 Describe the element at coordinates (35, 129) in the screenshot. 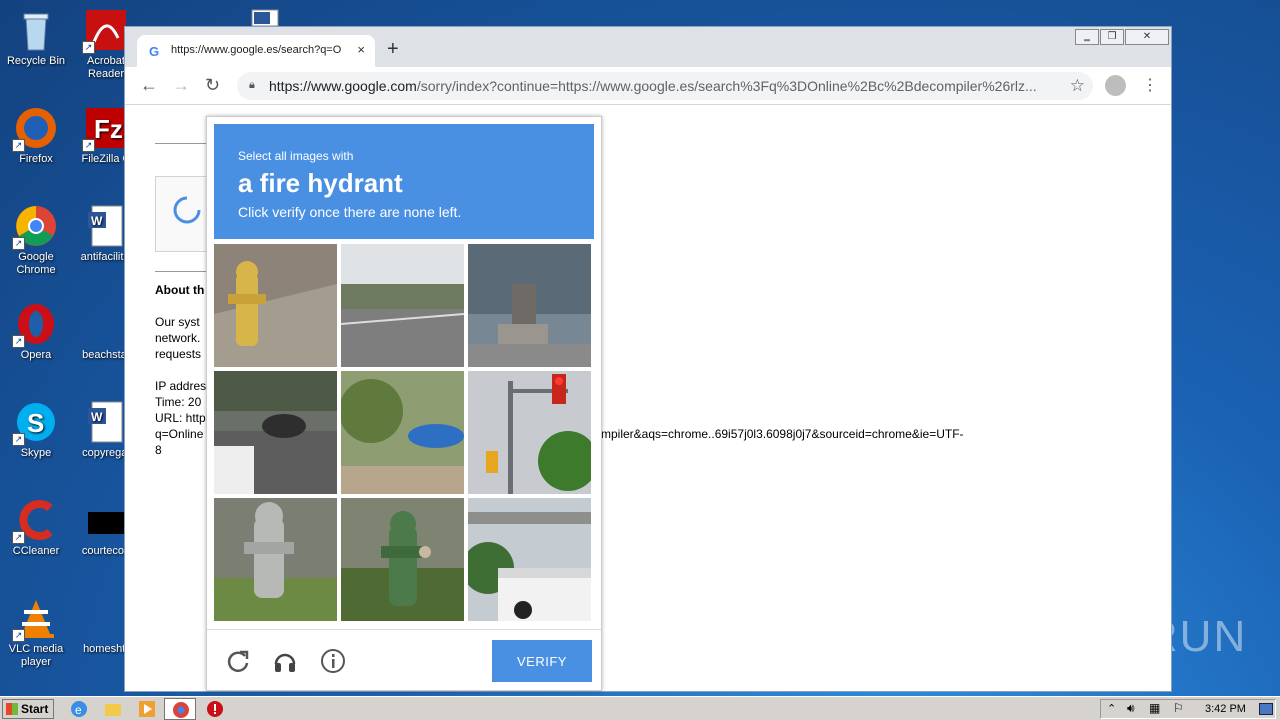

I see `firefox-icon: ↗` at that location.